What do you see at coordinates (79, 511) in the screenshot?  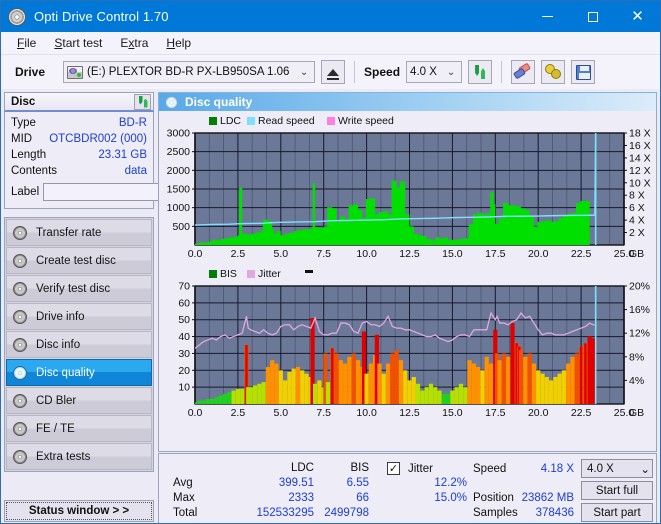 I see `status-window-button: Status window > >` at bounding box center [79, 511].